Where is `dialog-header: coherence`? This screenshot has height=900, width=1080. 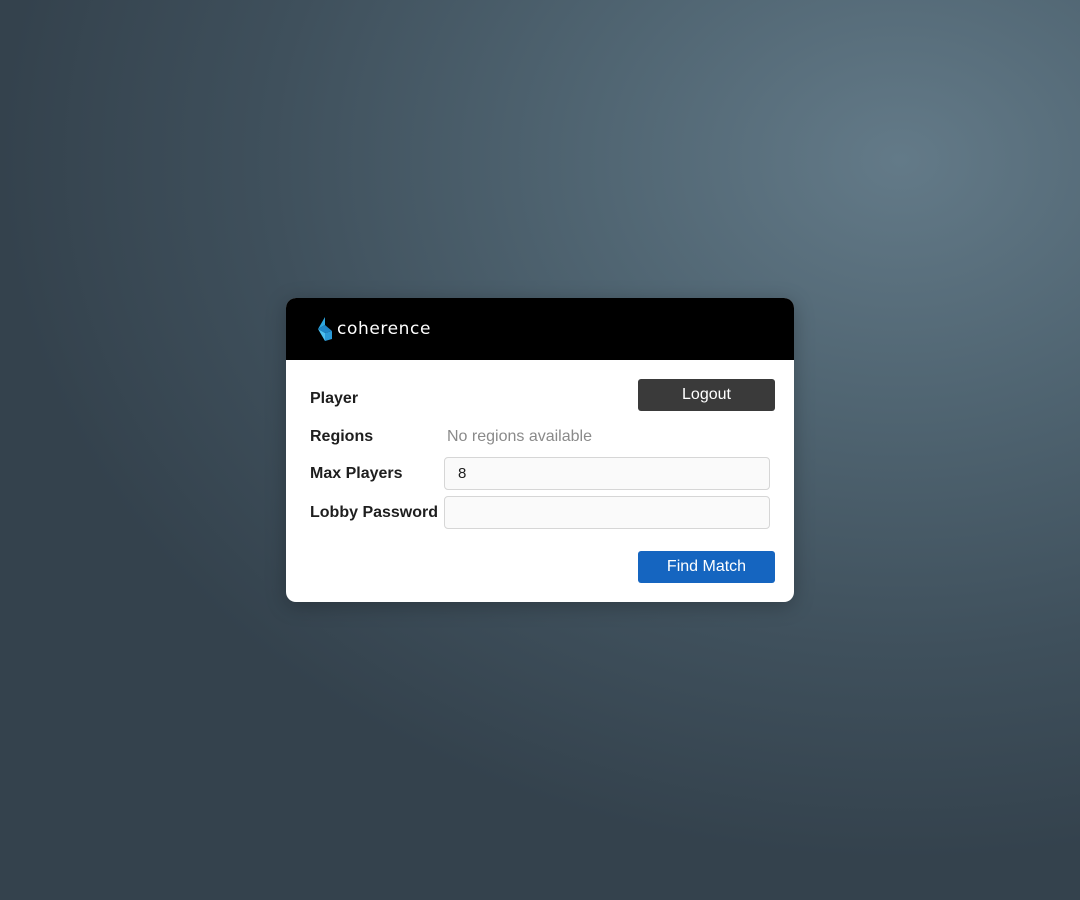
dialog-header: coherence is located at coordinates (540, 329).